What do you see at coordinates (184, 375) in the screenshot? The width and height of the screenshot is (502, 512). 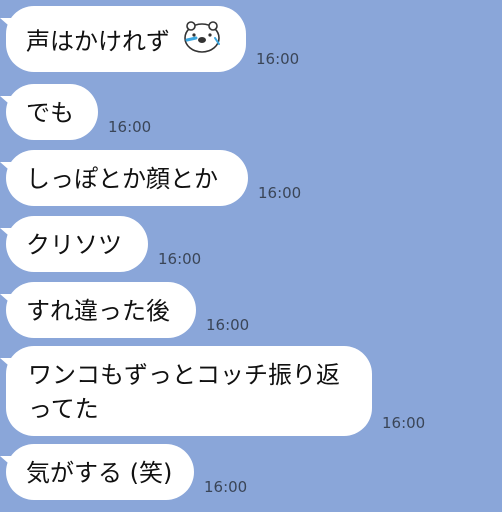 I see `message-text-line-1: ワンコもずっとコッチ振り返` at bounding box center [184, 375].